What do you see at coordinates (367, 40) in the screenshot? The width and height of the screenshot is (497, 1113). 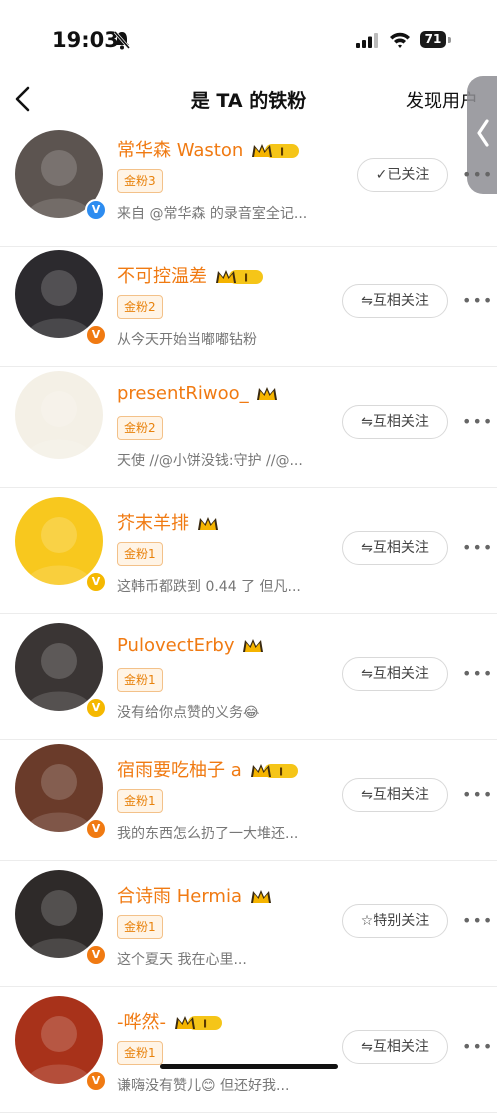 I see `cellular-signal-icon` at bounding box center [367, 40].